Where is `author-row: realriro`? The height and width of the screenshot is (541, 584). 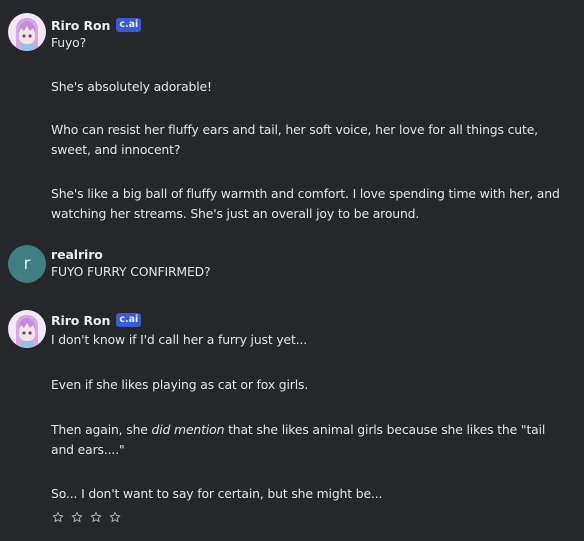
author-row: realriro is located at coordinates (77, 254).